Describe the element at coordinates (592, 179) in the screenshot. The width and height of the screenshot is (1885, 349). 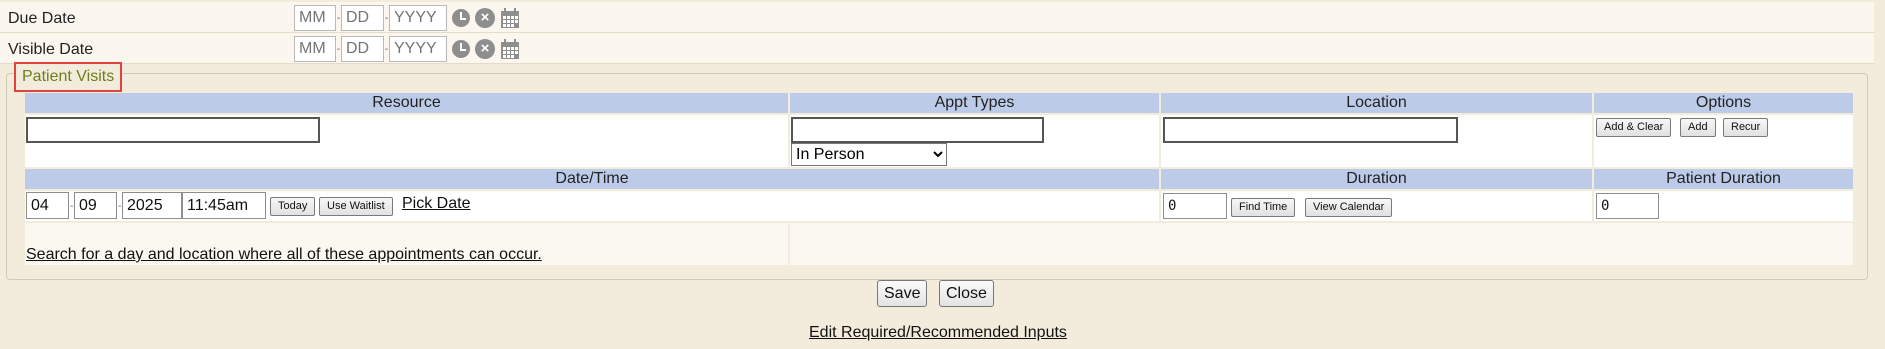
I see `date-time-header: Date/Time` at that location.